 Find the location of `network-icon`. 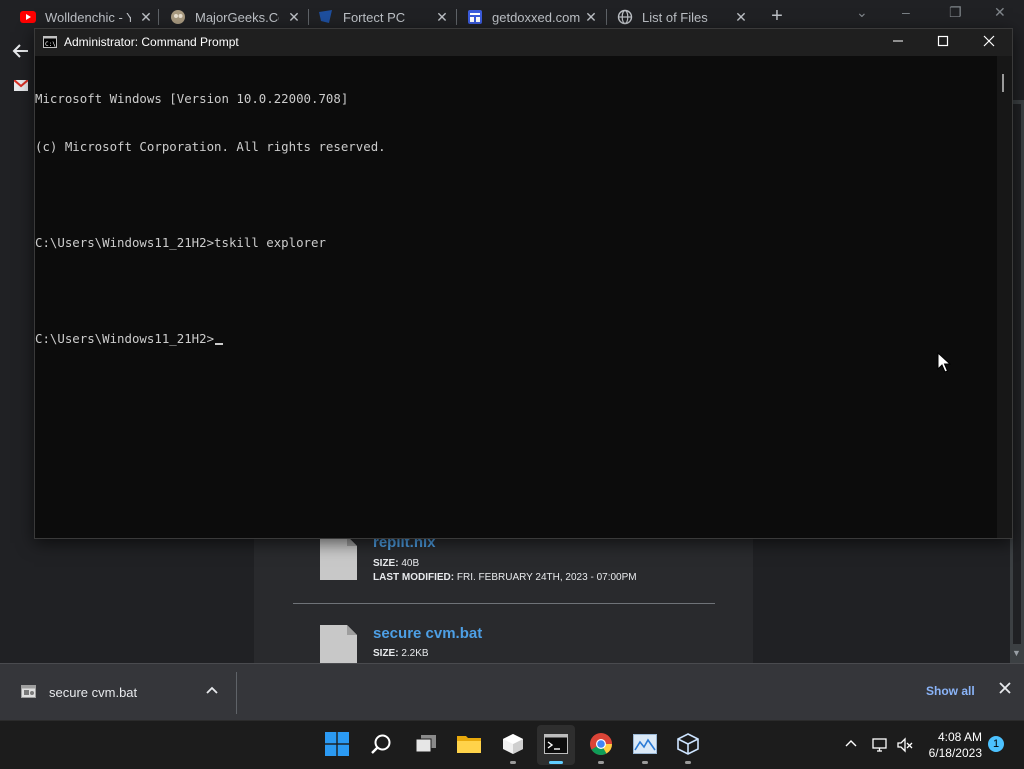

network-icon is located at coordinates (880, 745).